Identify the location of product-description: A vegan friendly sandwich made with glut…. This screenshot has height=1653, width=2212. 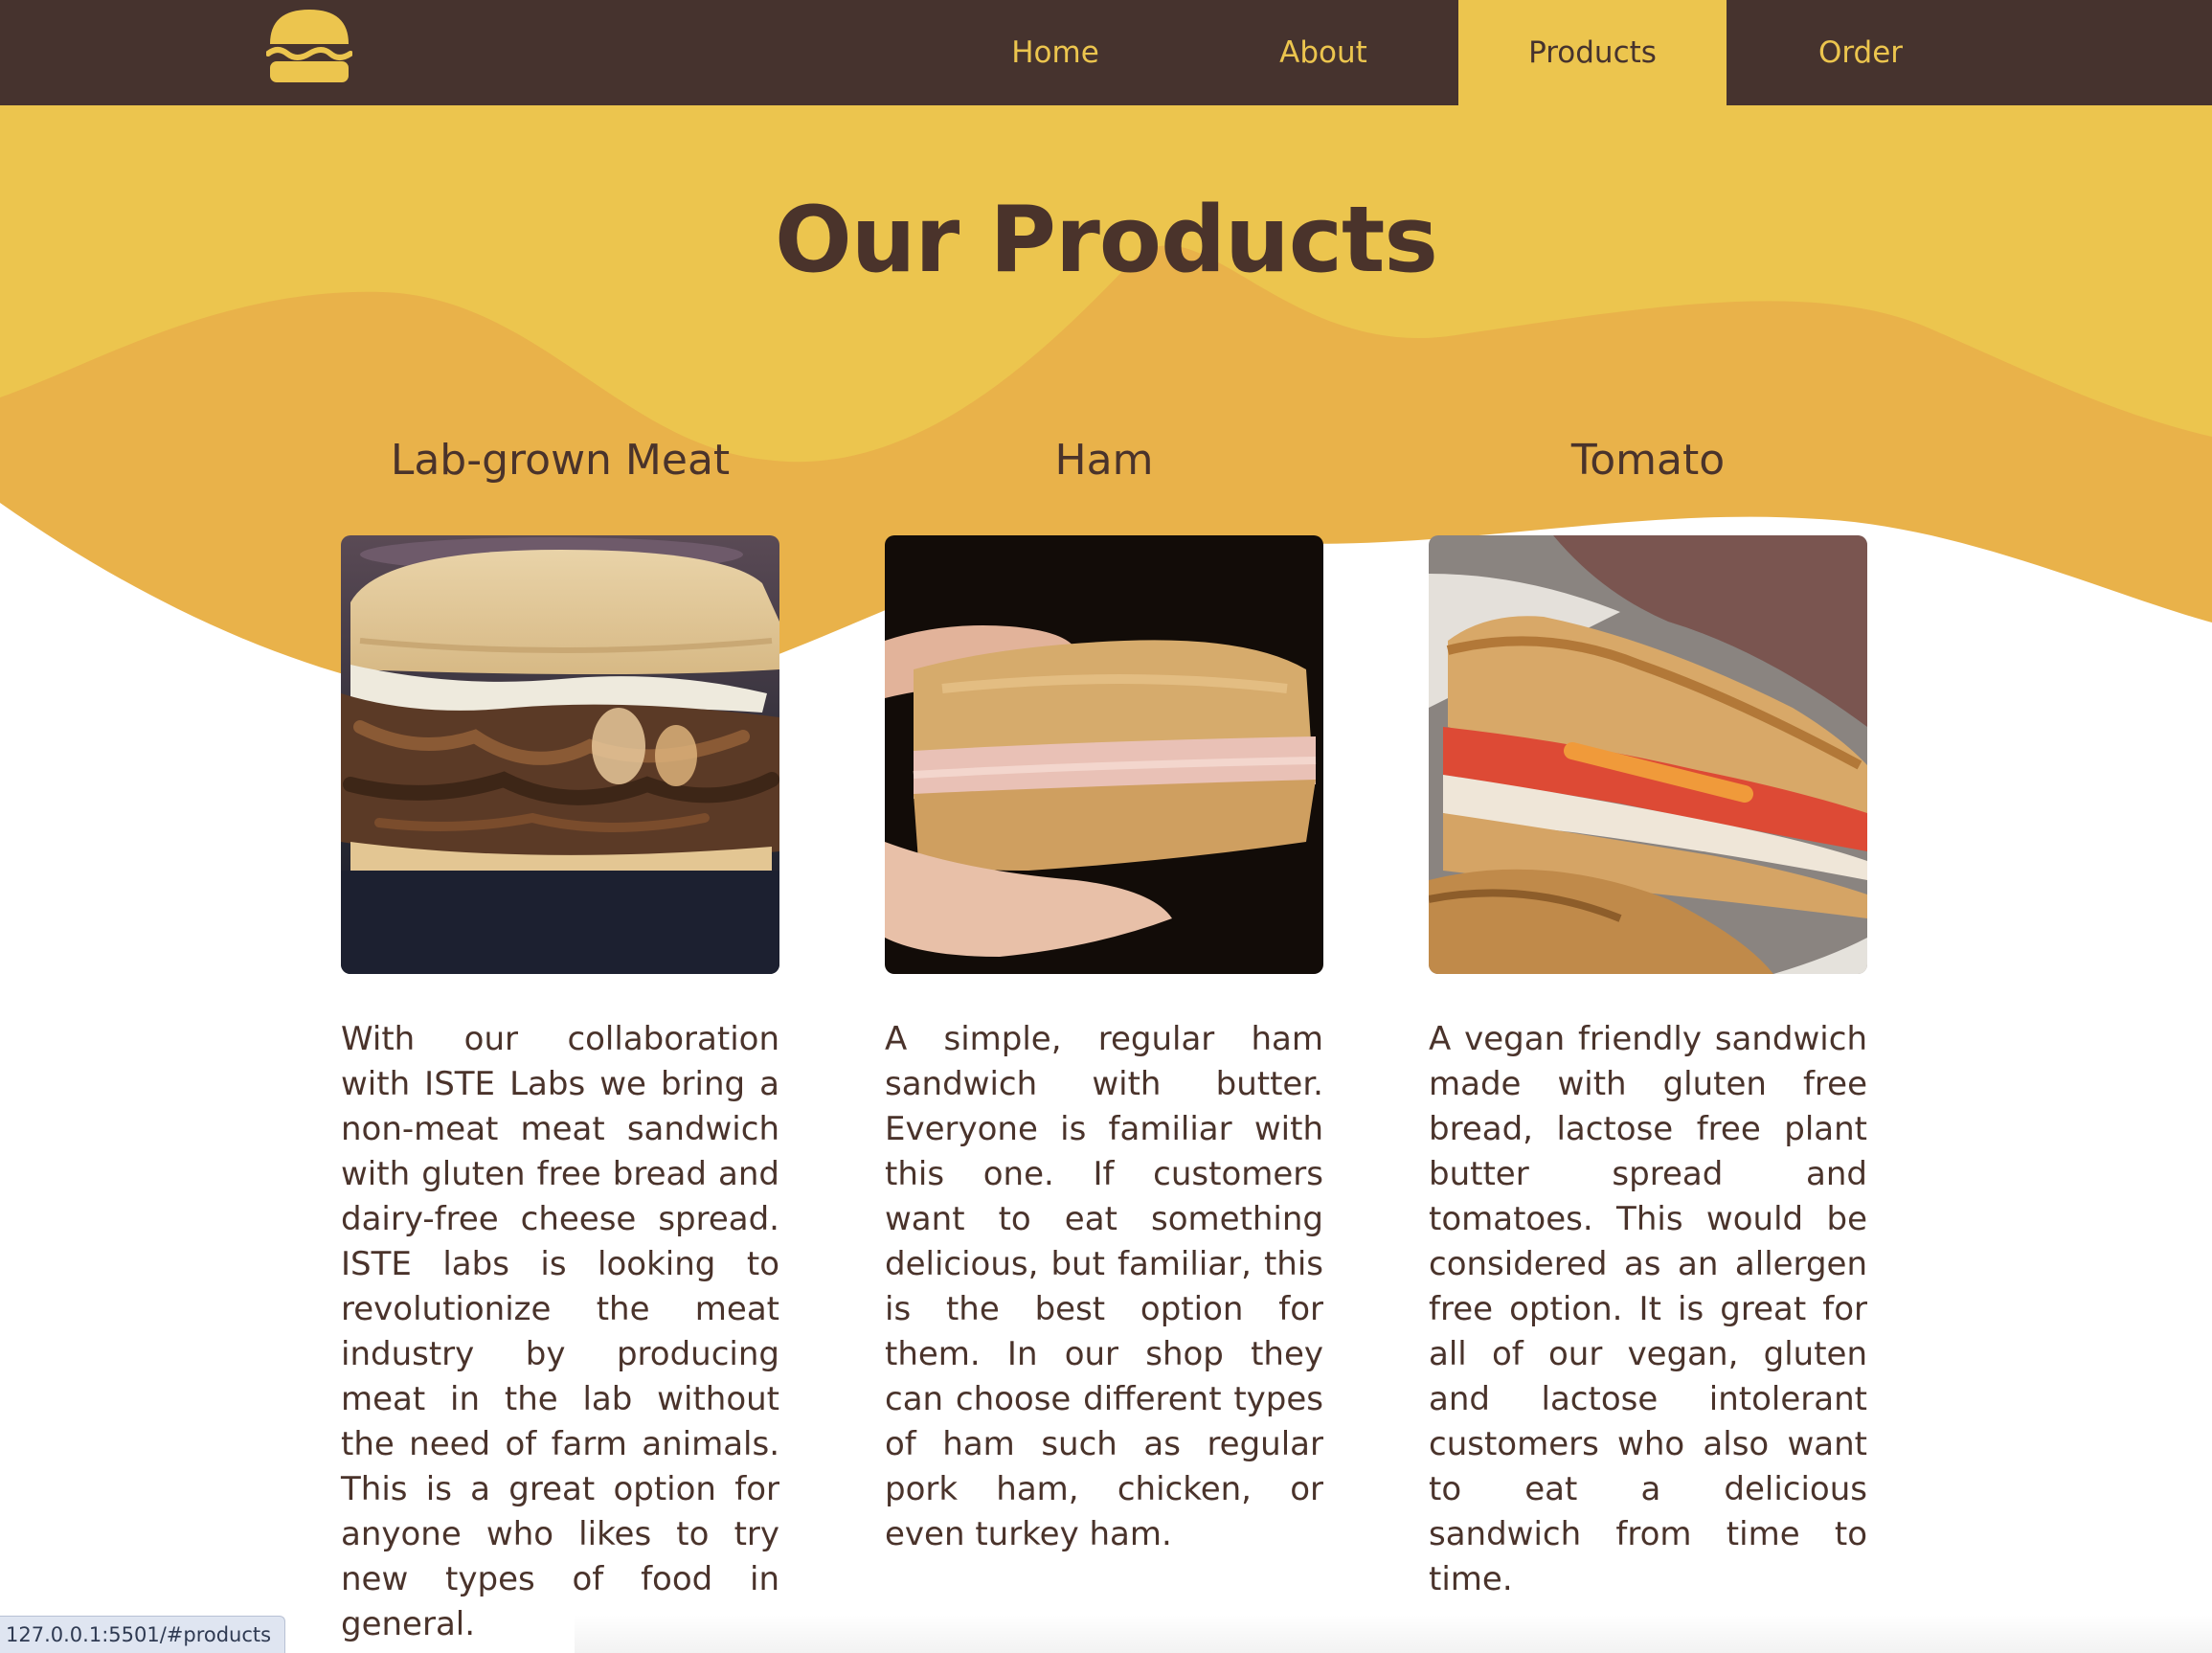
(1648, 1309).